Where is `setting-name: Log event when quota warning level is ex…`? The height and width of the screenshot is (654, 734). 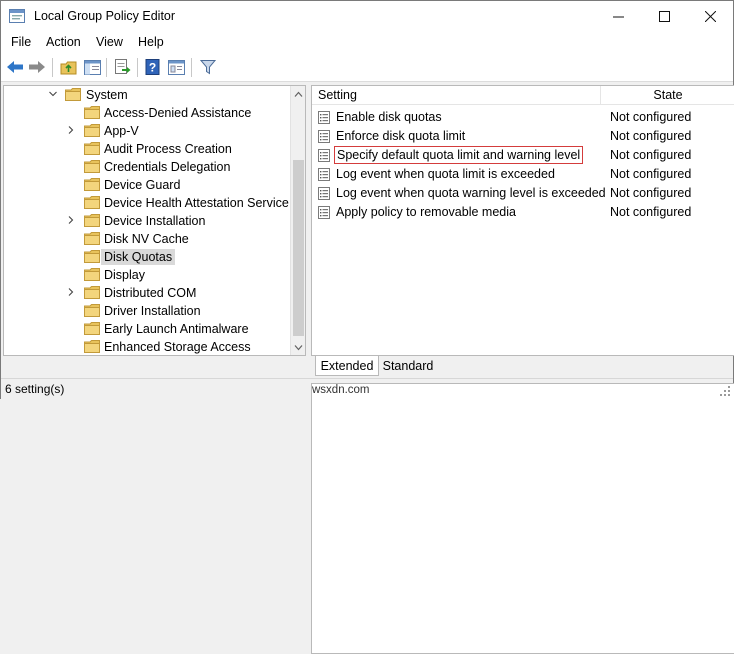
setting-name: Log event when quota warning level is ex… is located at coordinates (471, 193).